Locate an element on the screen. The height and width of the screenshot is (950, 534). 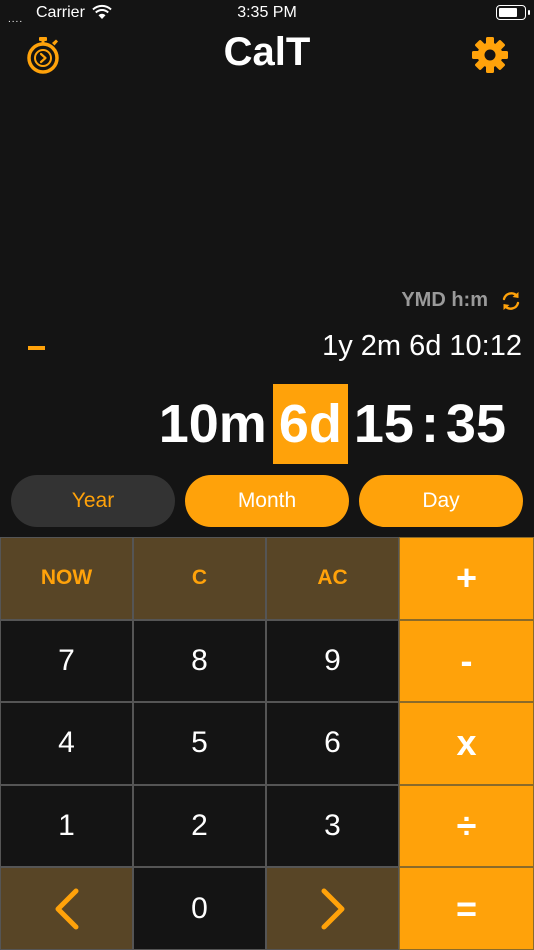
move-left-button is located at coordinates (66, 908).